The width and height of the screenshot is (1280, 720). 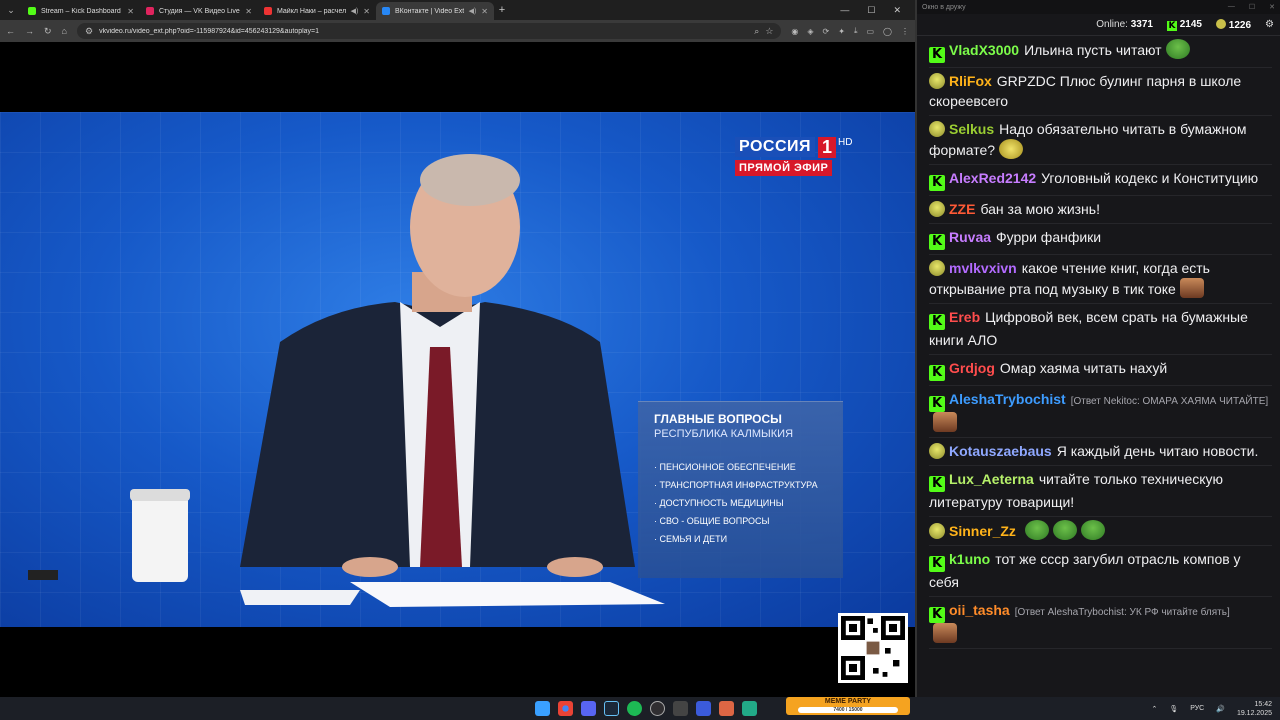 What do you see at coordinates (877, 10) in the screenshot?
I see `window-controls: — ☐ ✕` at bounding box center [877, 10].